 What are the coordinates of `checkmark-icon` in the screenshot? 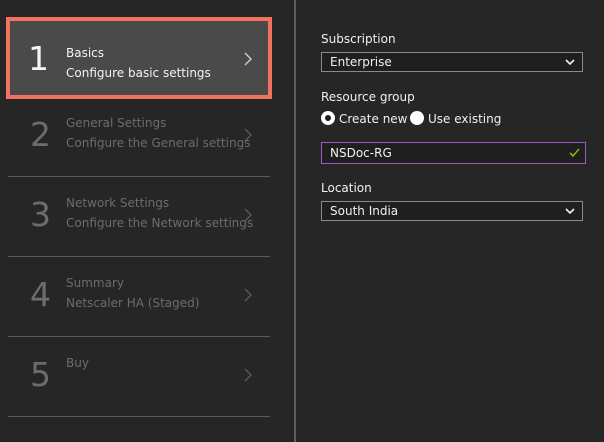 It's located at (574, 153).